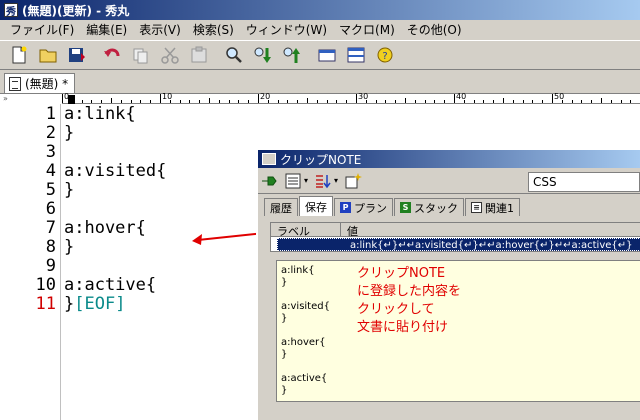 The height and width of the screenshot is (420, 640). Describe the element at coordinates (106, 30) in the screenshot. I see `menu-edit: 編集(E)` at that location.